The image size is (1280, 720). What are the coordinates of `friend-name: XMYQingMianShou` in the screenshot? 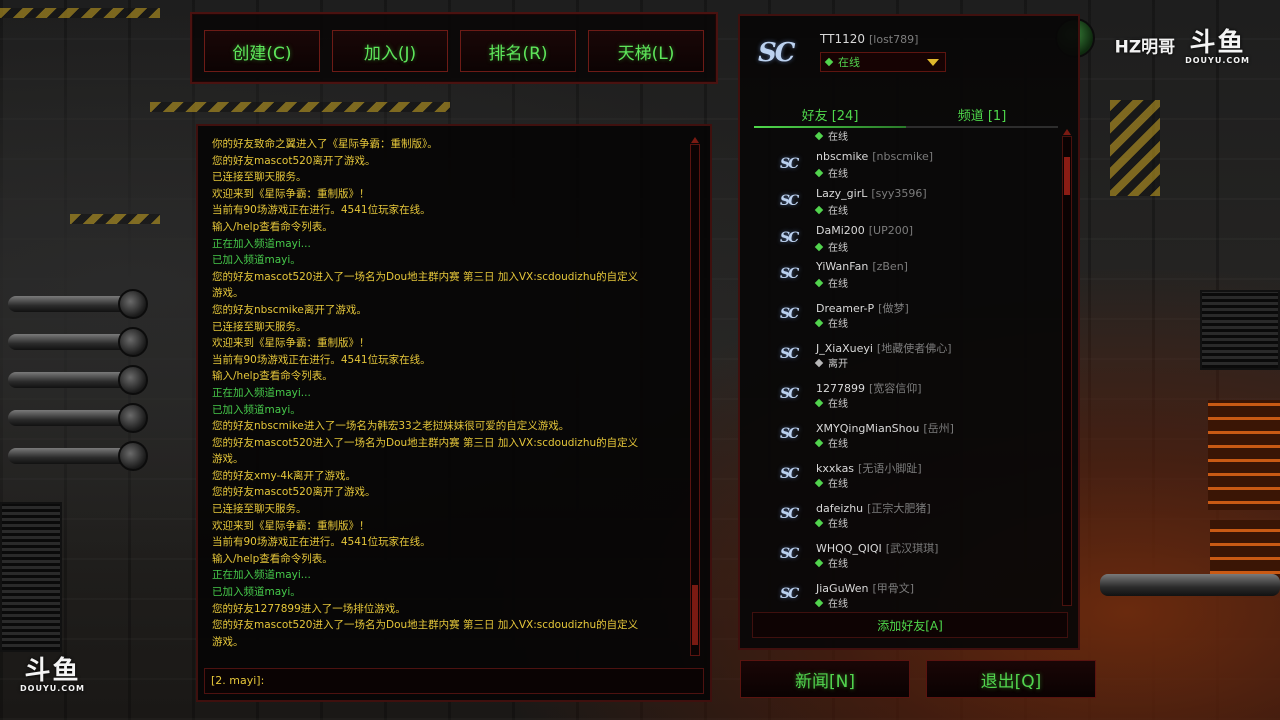 It's located at (868, 428).